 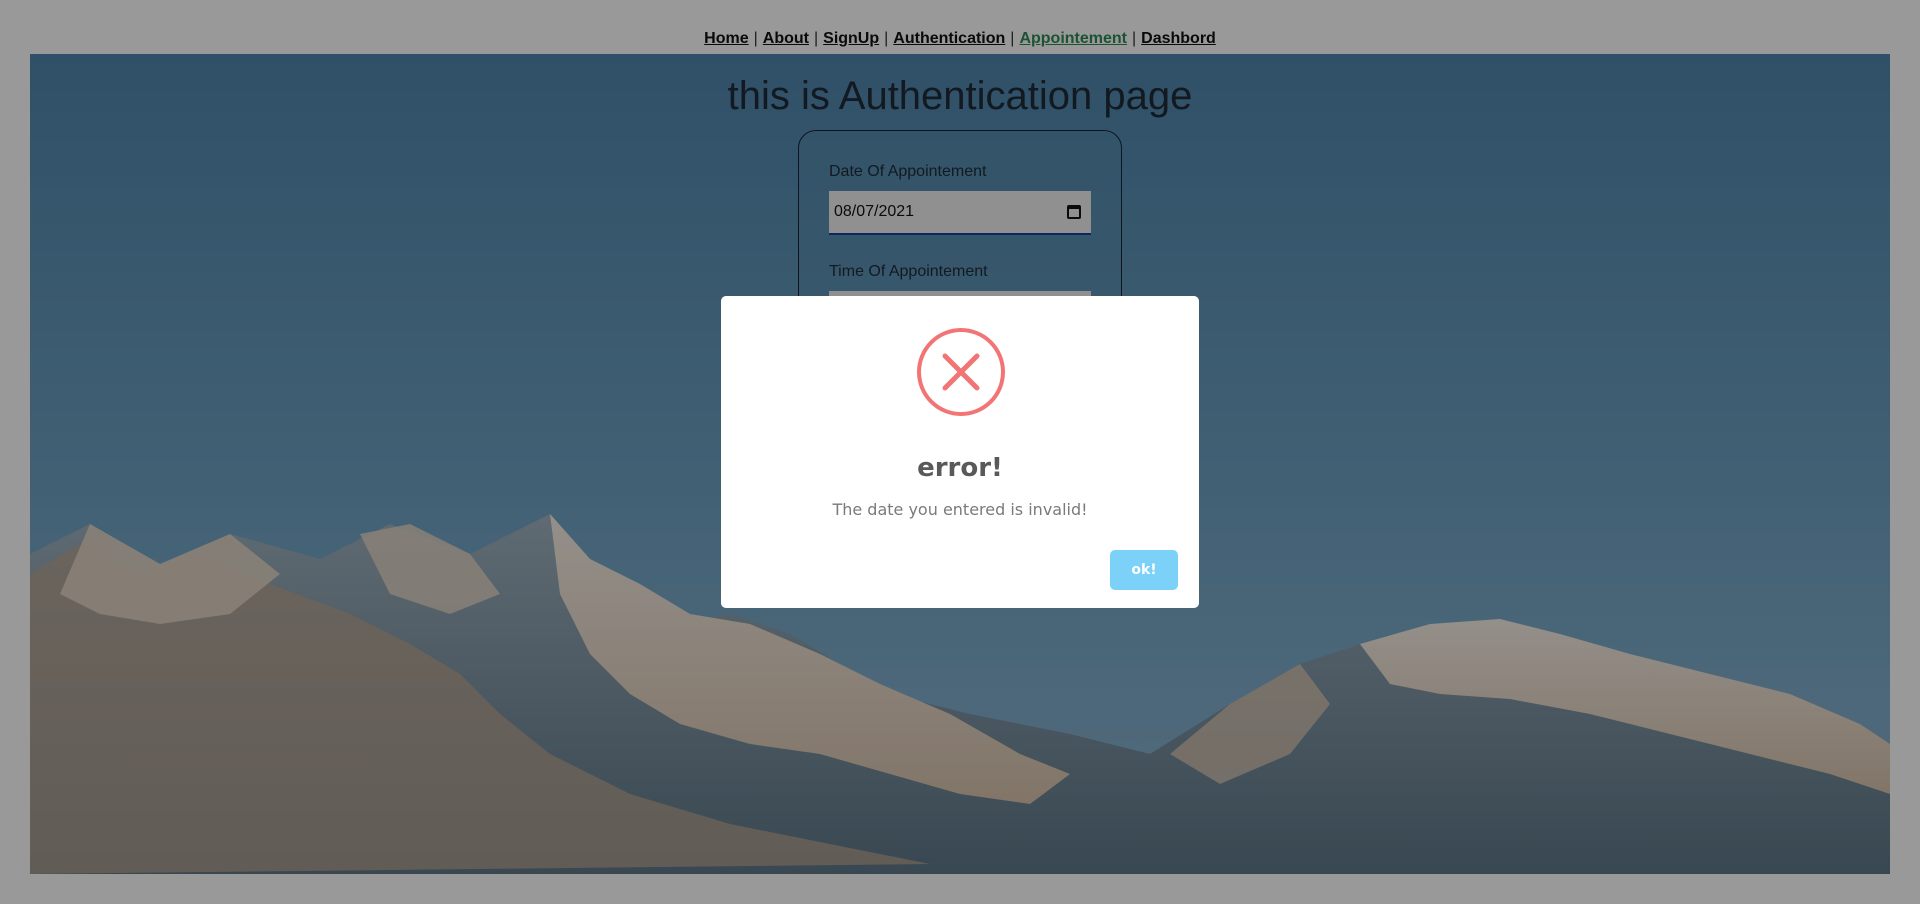 I want to click on alert-title: error!, so click(x=960, y=468).